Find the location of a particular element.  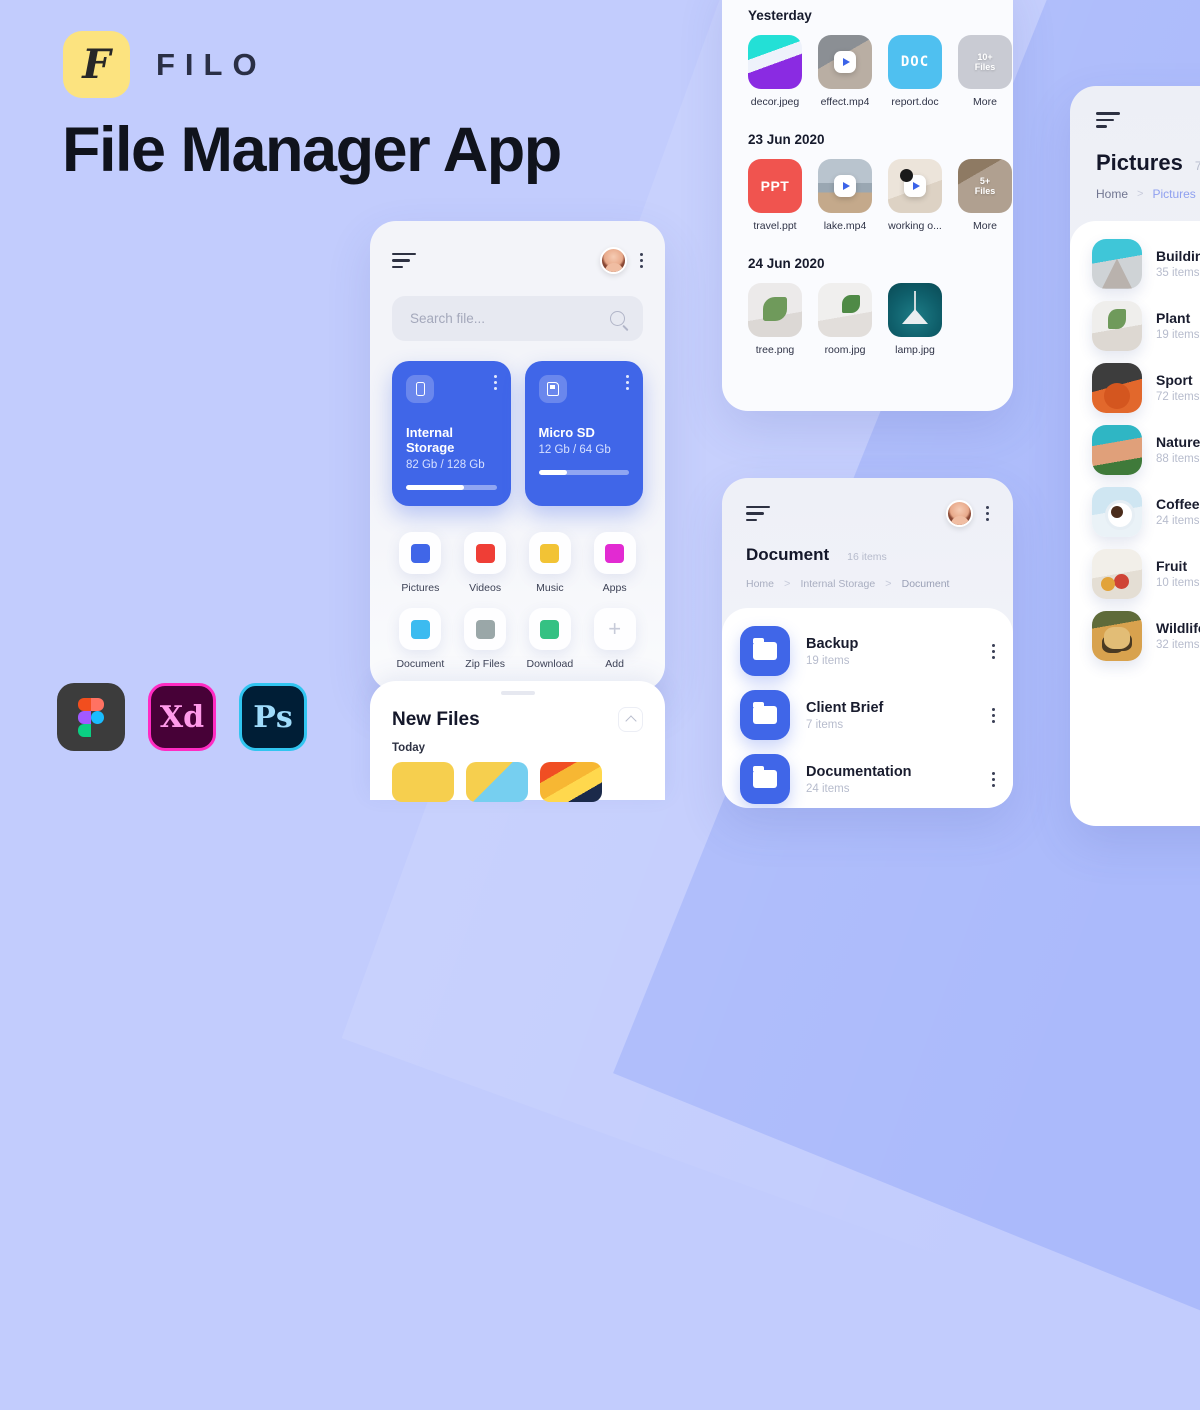

list-item: Nature 88 items is located at coordinates (1146, 449).